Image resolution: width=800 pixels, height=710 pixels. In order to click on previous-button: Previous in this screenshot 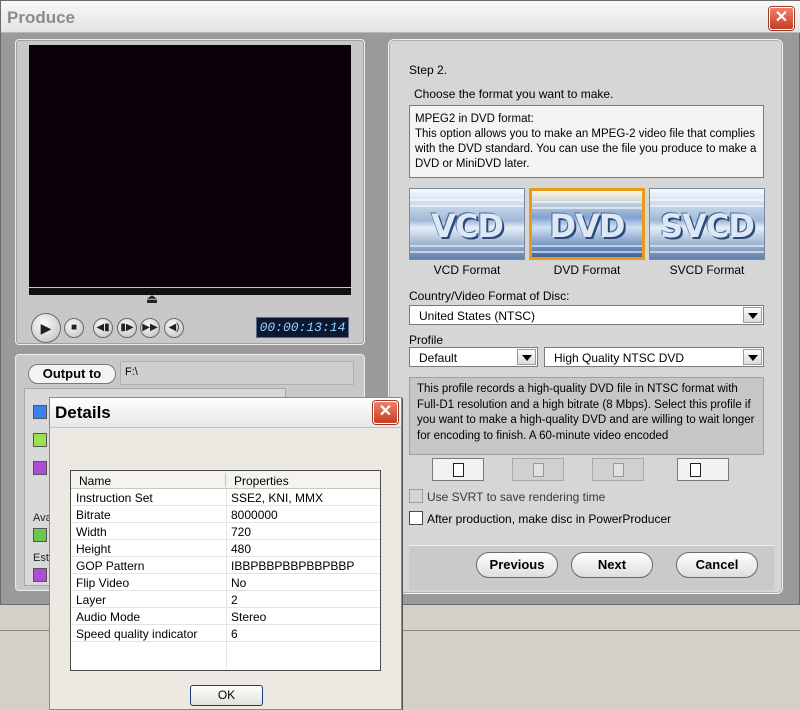, I will do `click(517, 565)`.